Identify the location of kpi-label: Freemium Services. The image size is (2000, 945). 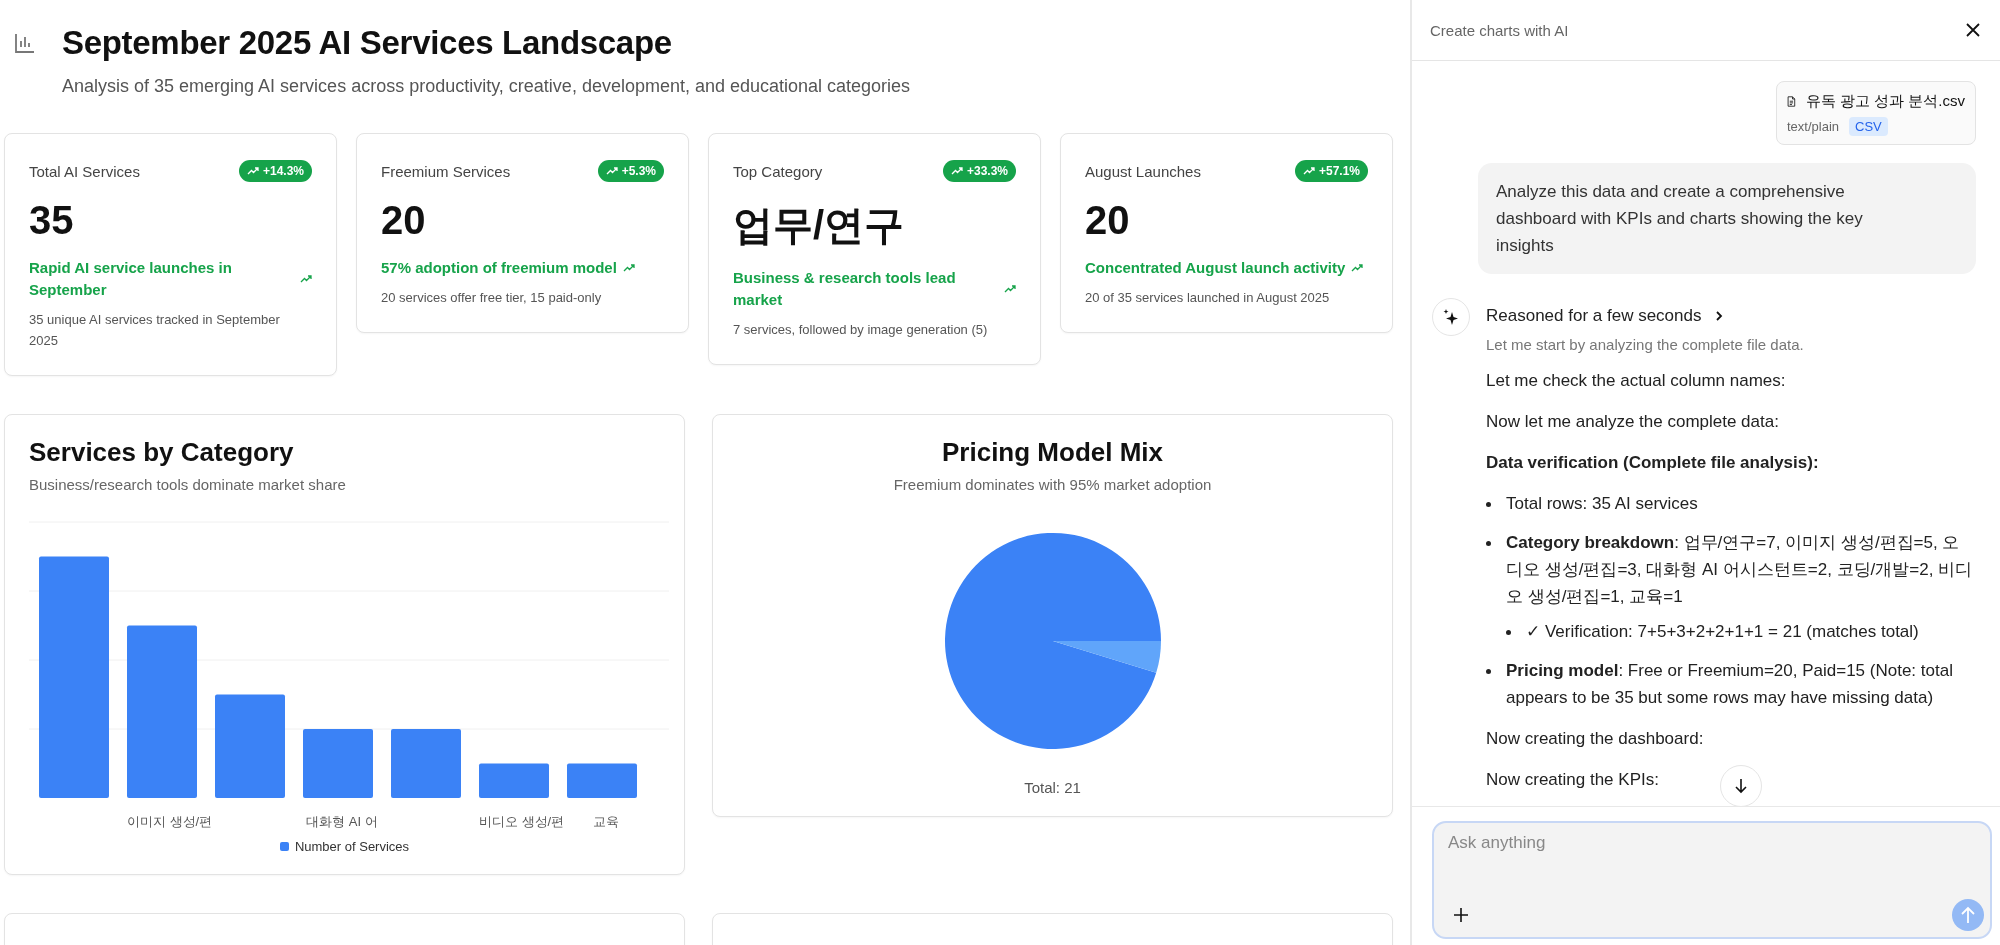
(446, 171).